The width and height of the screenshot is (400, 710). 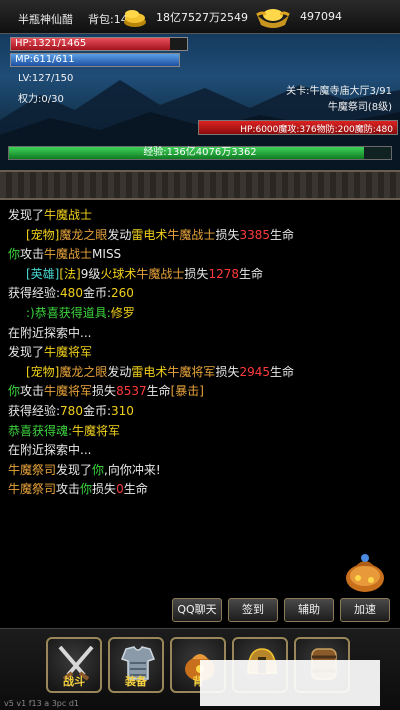 What do you see at coordinates (131, 391) in the screenshot?
I see `log-segment: 8537` at bounding box center [131, 391].